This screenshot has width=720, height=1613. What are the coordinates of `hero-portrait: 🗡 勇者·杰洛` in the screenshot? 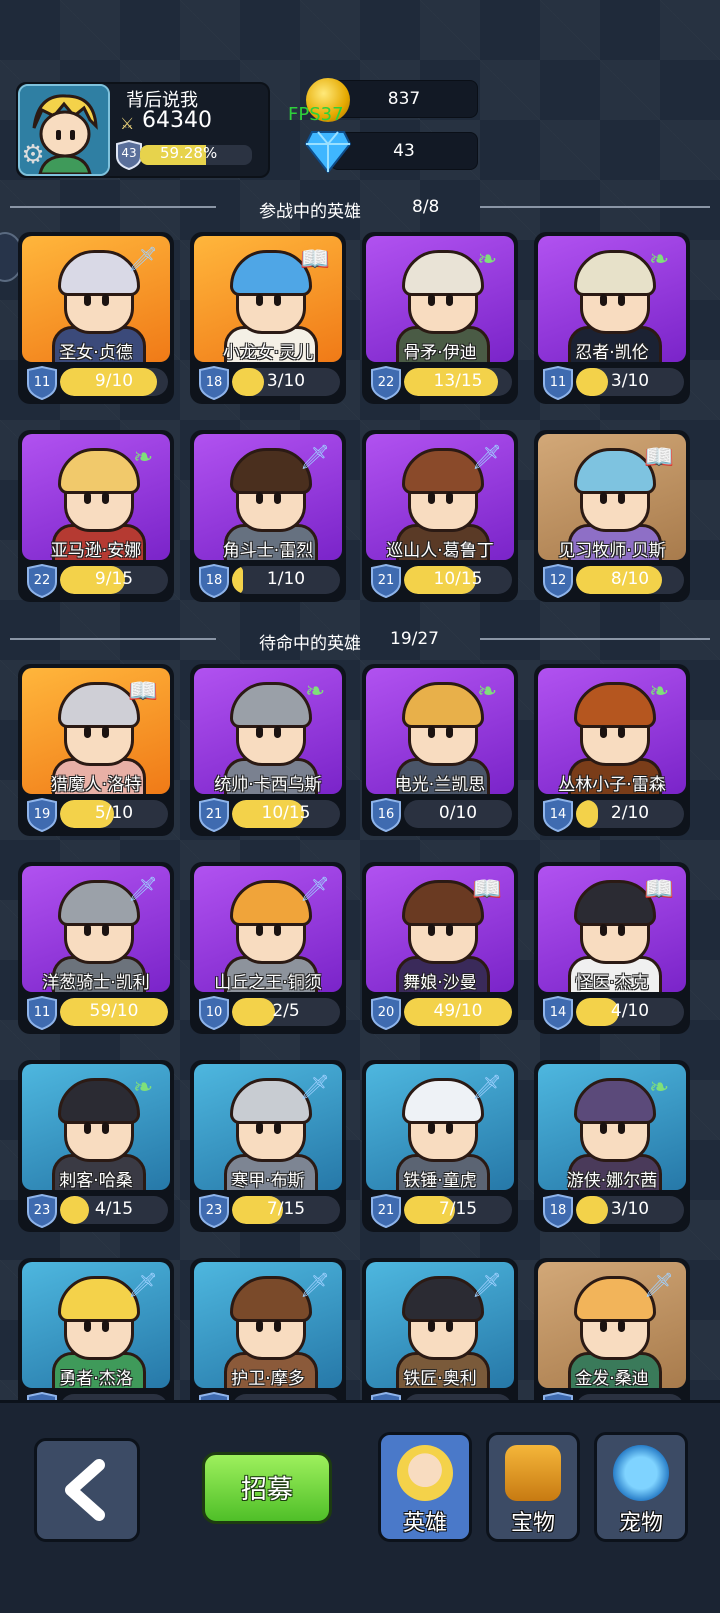 It's located at (96, 1325).